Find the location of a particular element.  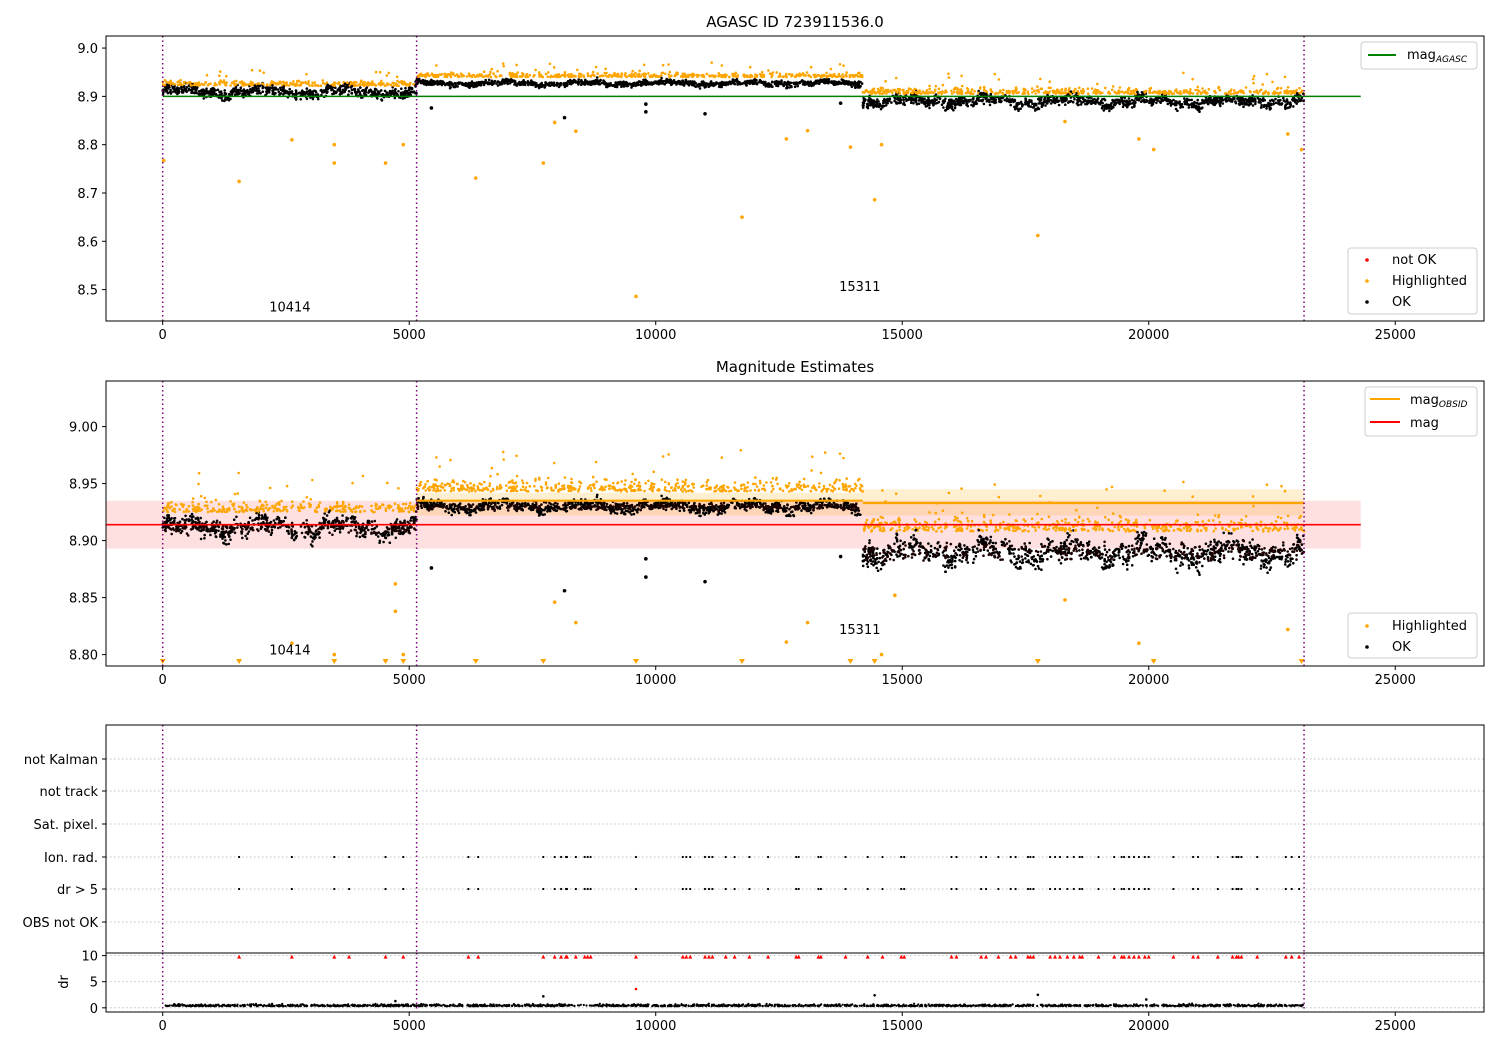

y-tick-label: 8.9 is located at coordinates (87, 97).